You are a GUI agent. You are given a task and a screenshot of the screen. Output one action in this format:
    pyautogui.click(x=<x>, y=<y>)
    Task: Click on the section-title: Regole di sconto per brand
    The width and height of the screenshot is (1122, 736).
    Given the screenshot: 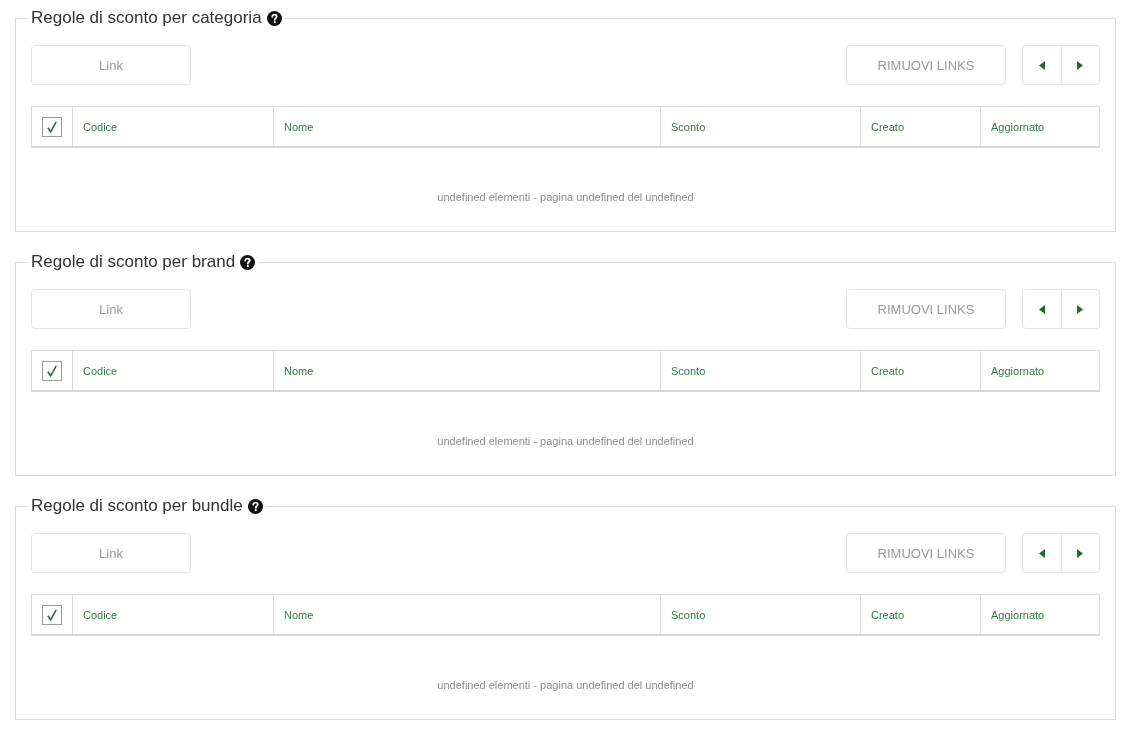 What is the action you would take?
    pyautogui.click(x=133, y=262)
    